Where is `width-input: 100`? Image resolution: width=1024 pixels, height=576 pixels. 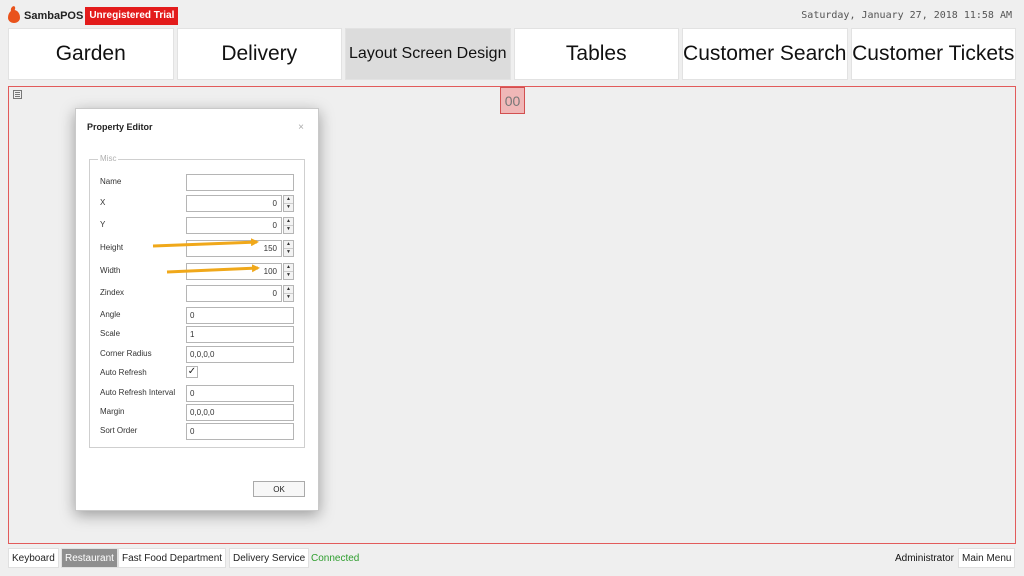
width-input: 100 is located at coordinates (234, 271).